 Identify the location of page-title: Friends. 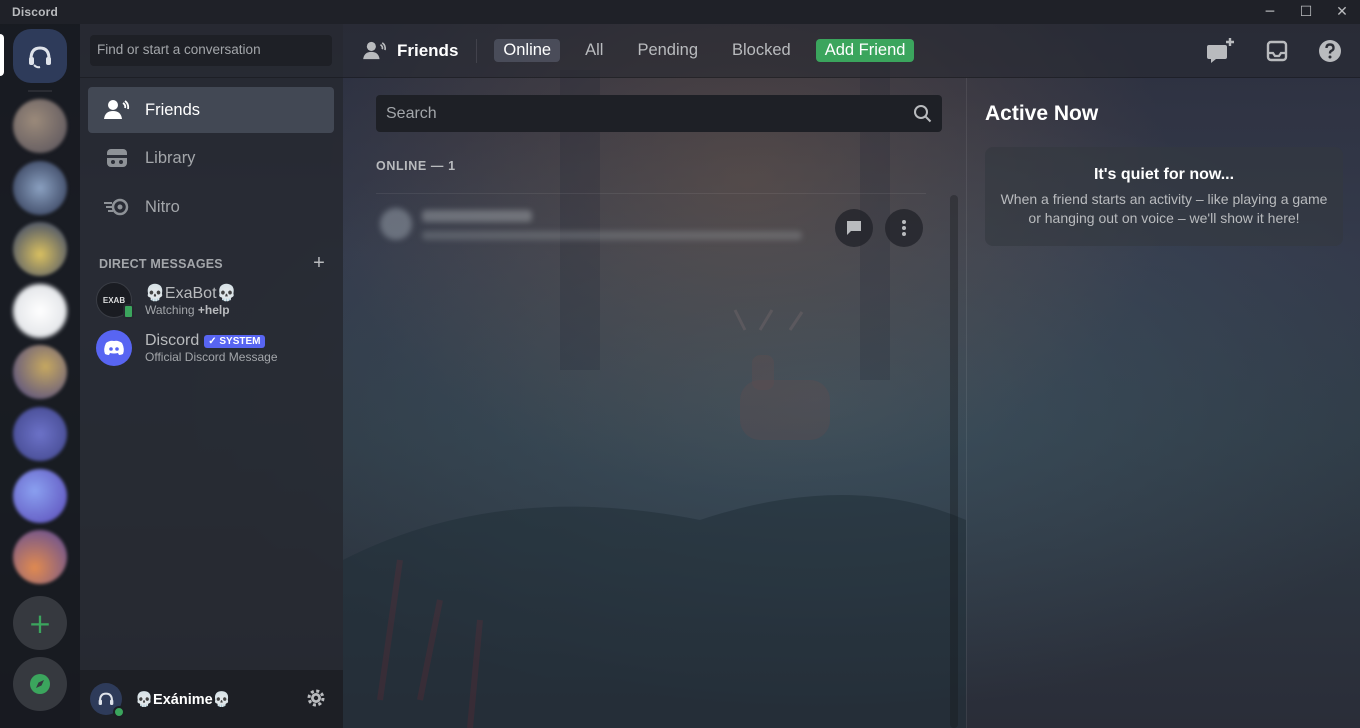
(410, 51).